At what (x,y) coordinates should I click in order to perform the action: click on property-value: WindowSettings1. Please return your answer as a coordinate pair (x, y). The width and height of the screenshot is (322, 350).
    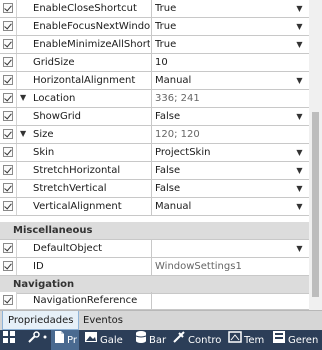
    Looking at the image, I should click on (222, 266).